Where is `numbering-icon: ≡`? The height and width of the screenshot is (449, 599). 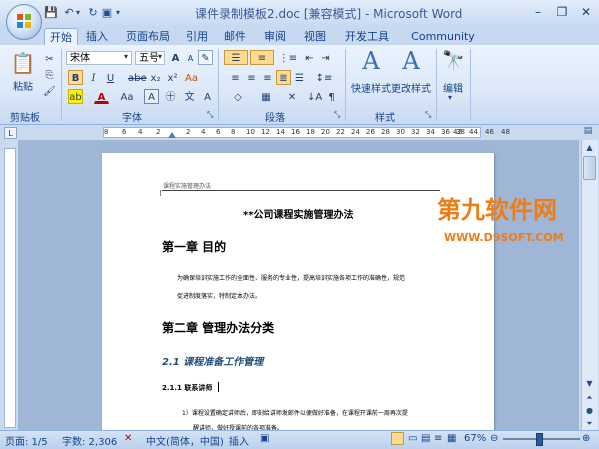 numbering-icon: ≡ is located at coordinates (262, 57).